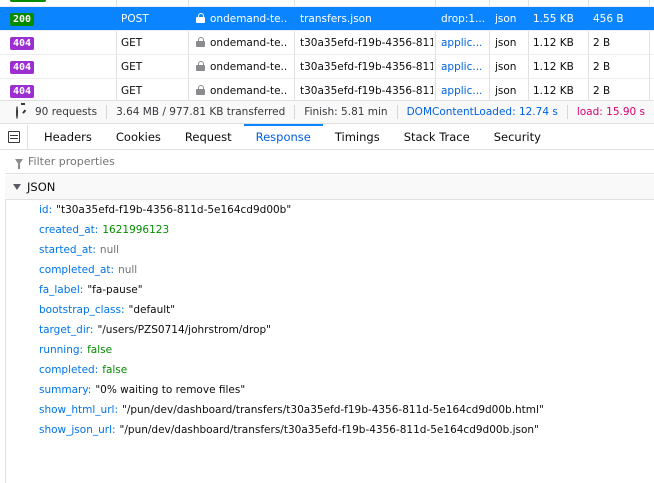 The width and height of the screenshot is (654, 483). Describe the element at coordinates (283, 136) in the screenshot. I see `tab-response: Response` at that location.